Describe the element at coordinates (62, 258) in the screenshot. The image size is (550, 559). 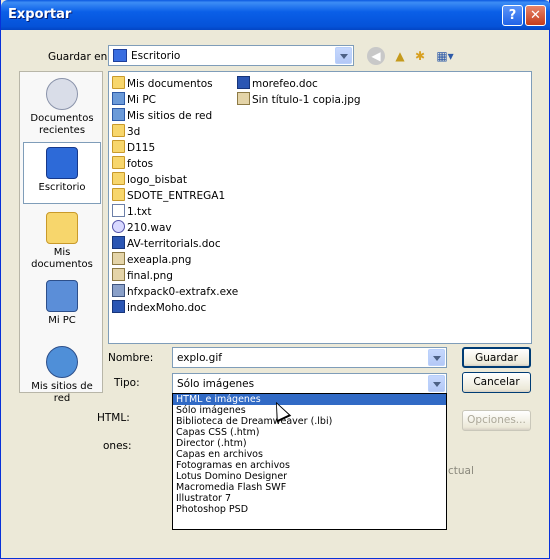
I see `place-label: Mis documentos` at that location.